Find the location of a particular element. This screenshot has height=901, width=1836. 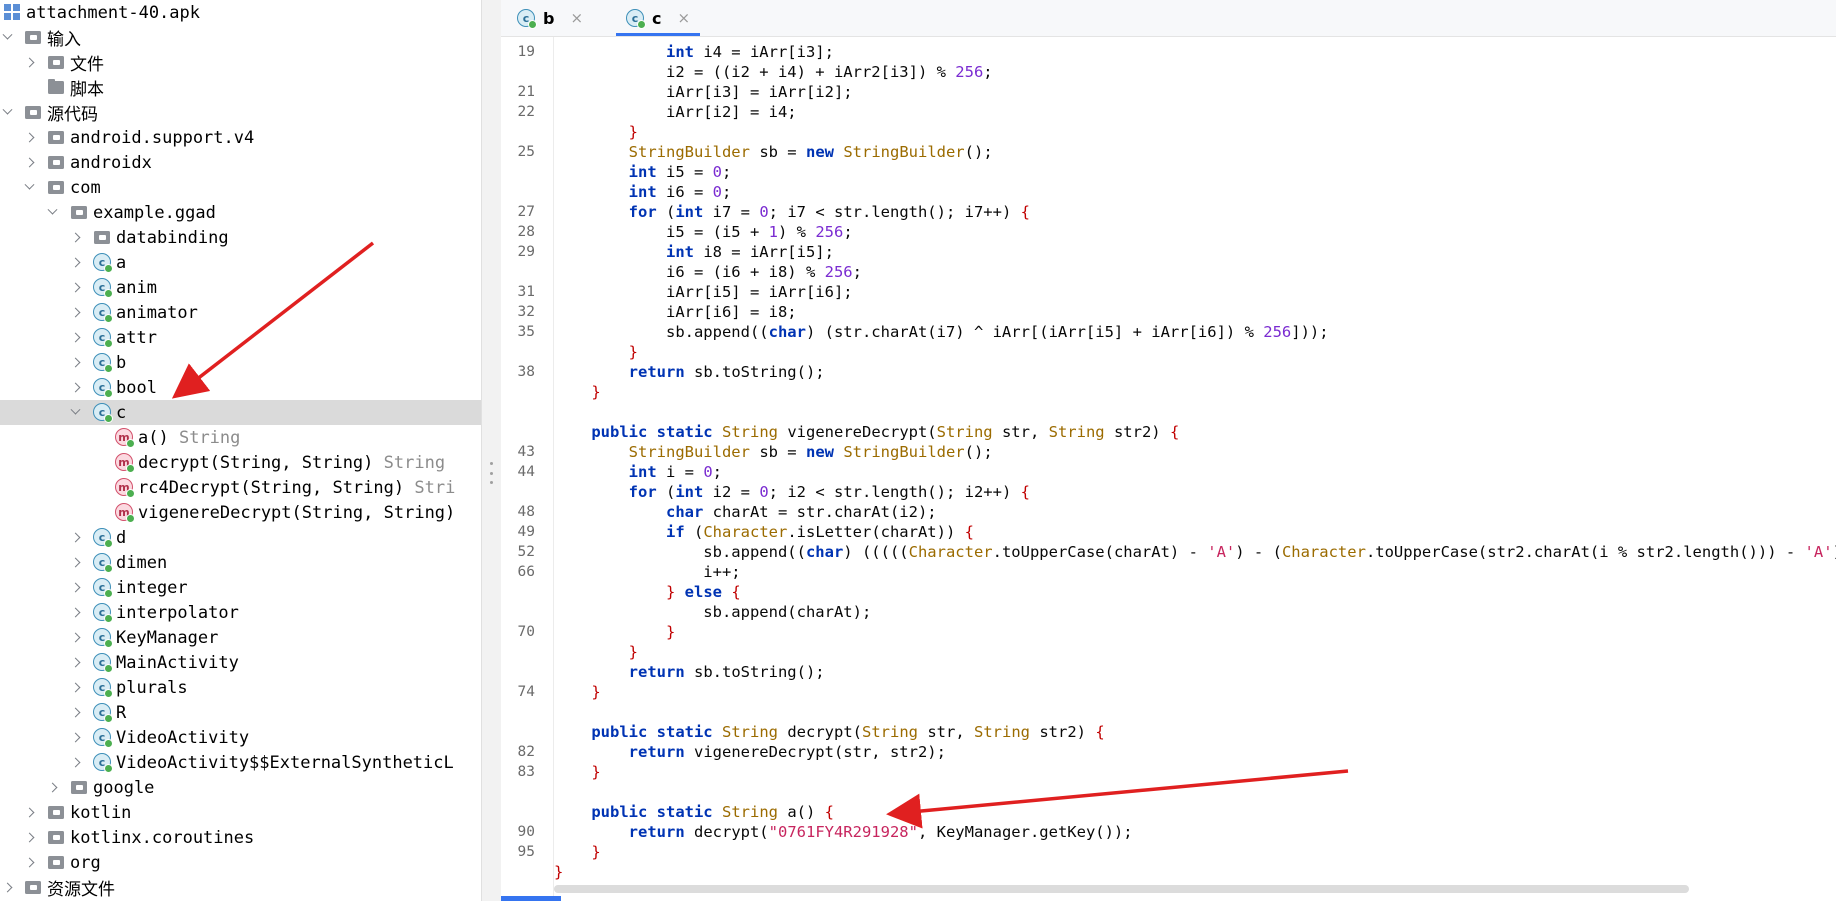

horizontal-scrollbar is located at coordinates (1195, 892).